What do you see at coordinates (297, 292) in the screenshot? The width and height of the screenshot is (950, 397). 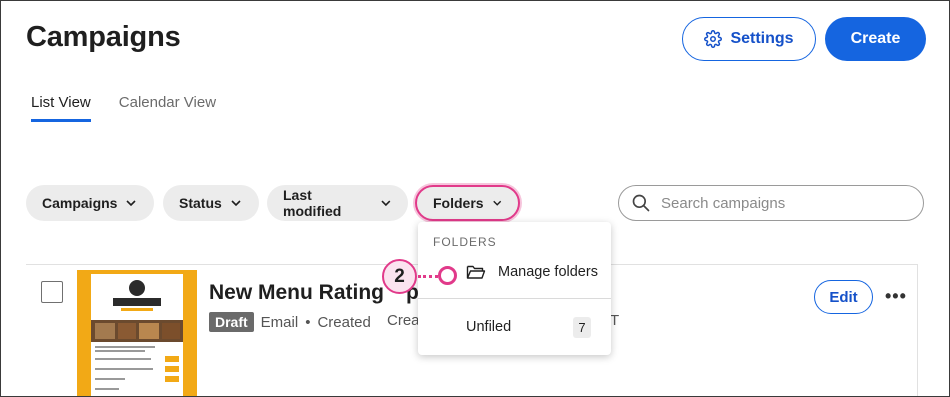 I see `campaign-name-text: New Menu Rating` at bounding box center [297, 292].